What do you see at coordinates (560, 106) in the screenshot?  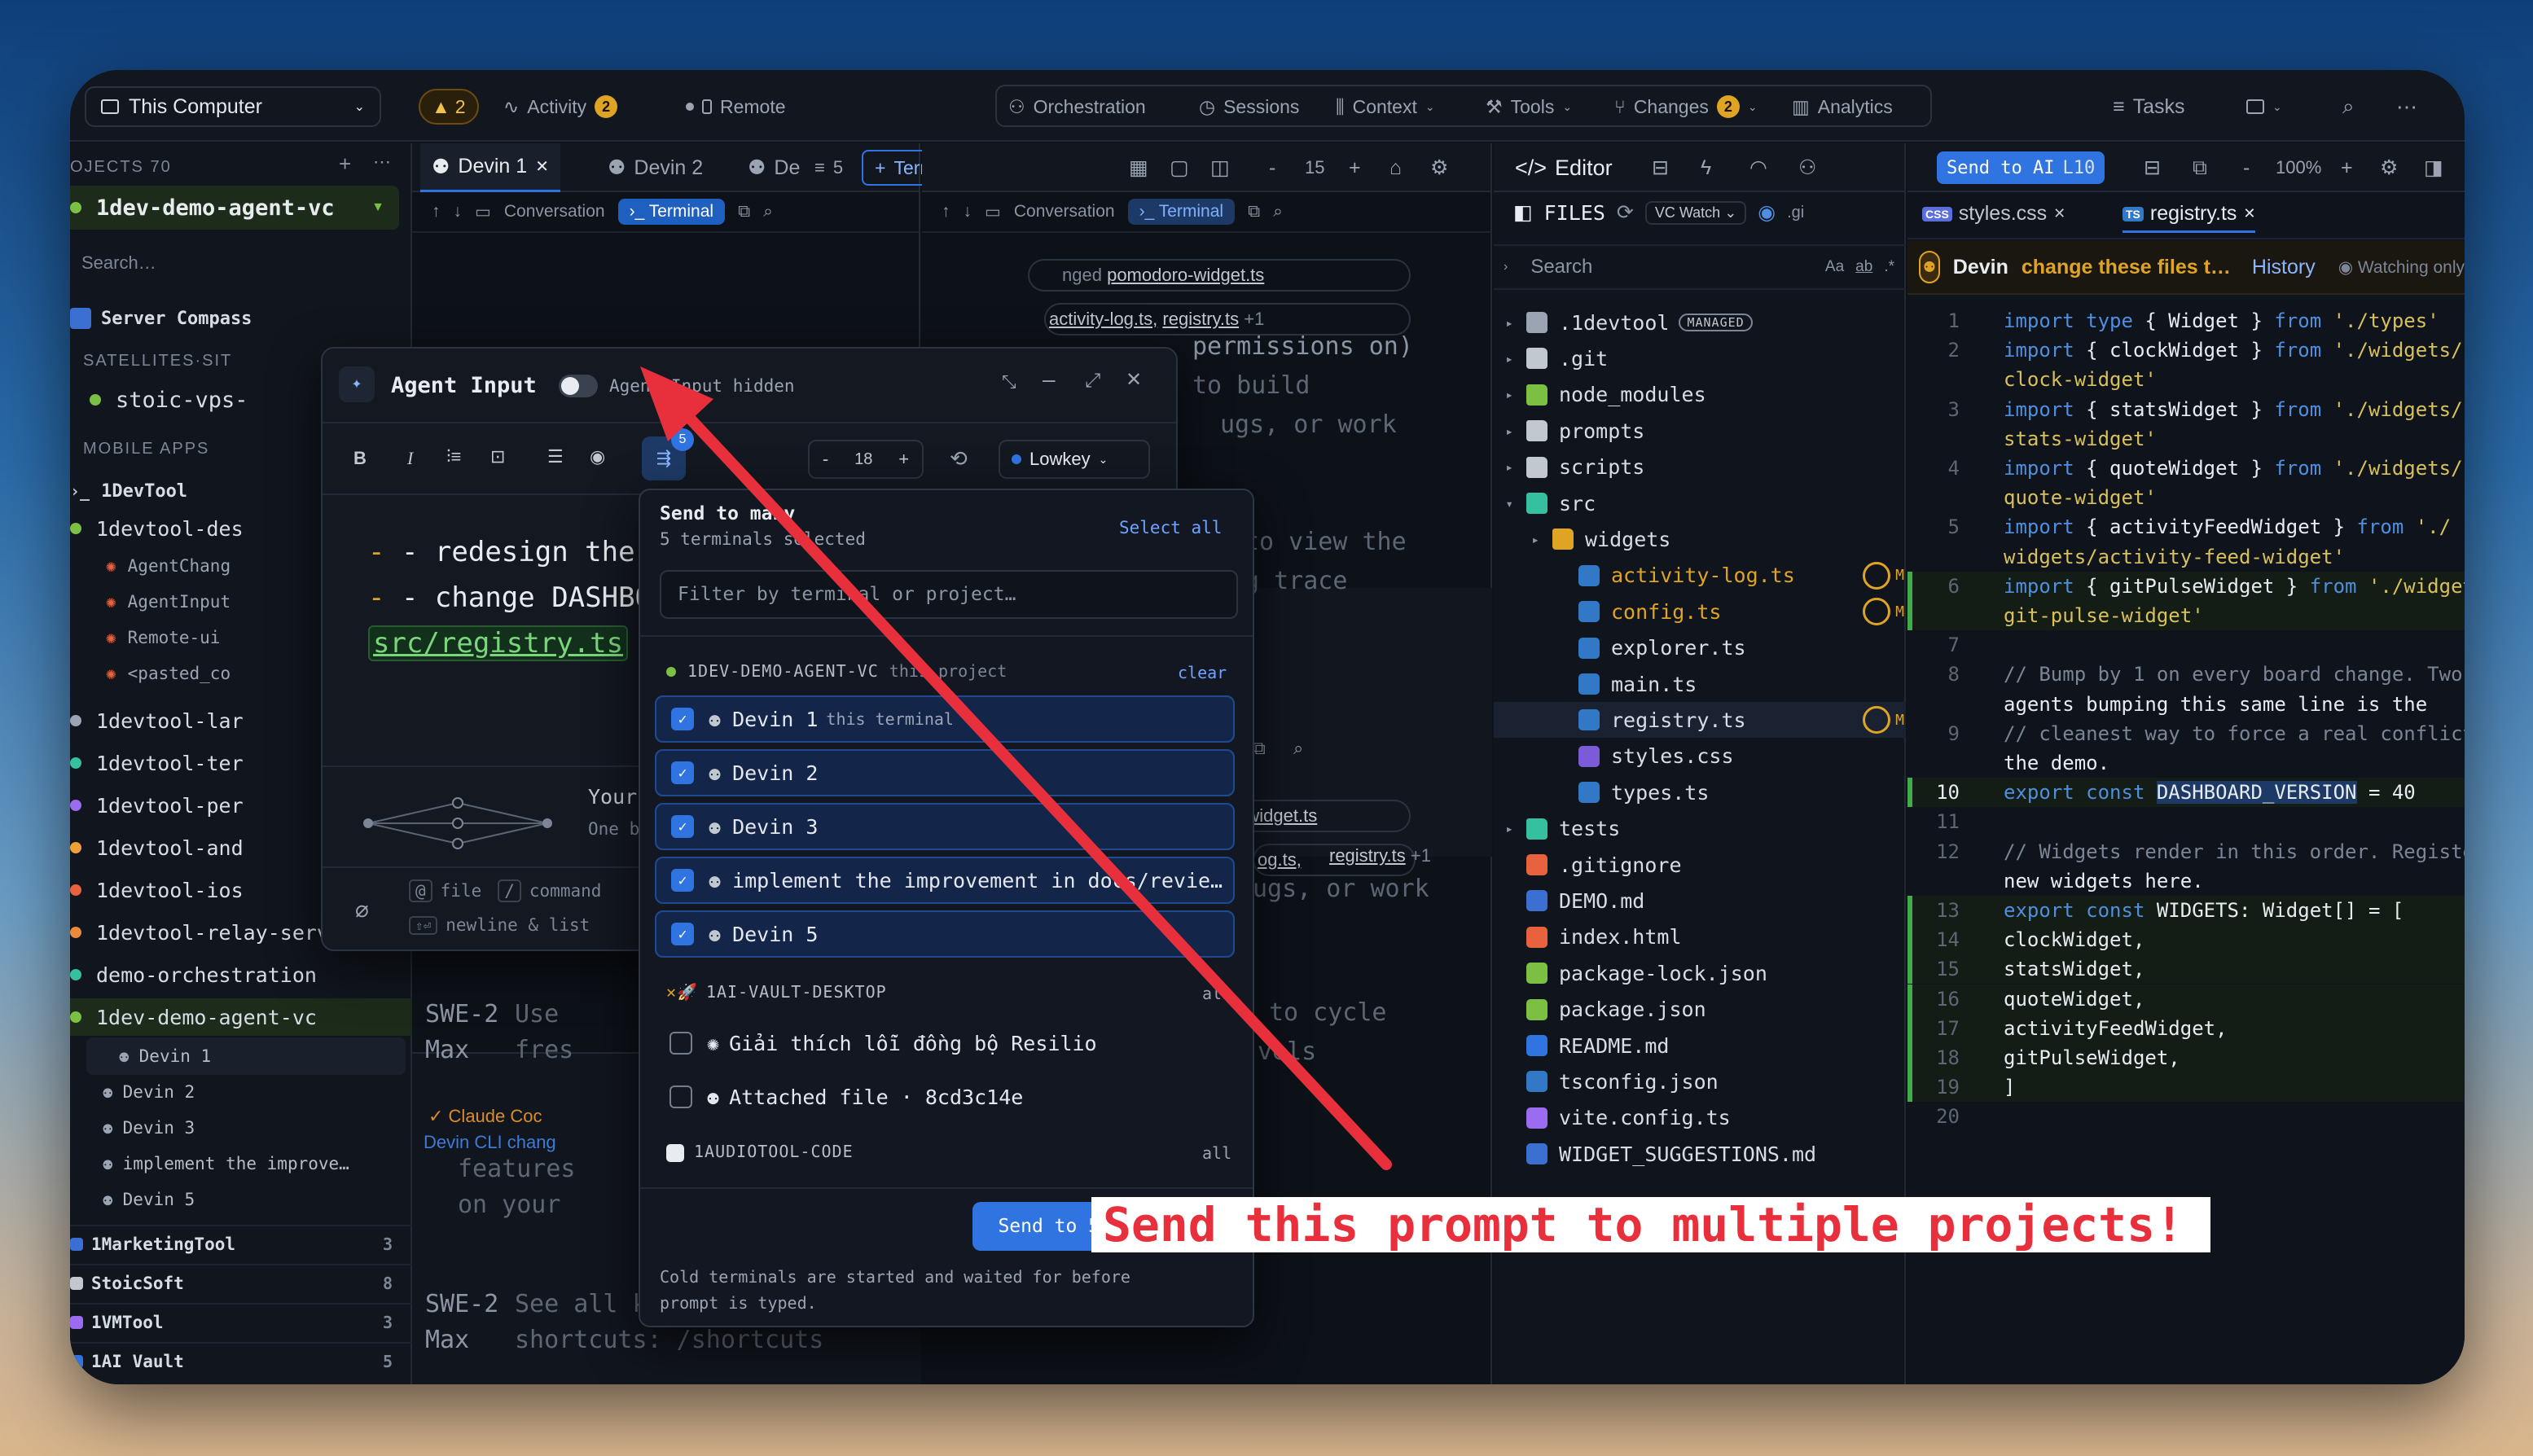 I see `activity-button: ∿ Activity 2` at bounding box center [560, 106].